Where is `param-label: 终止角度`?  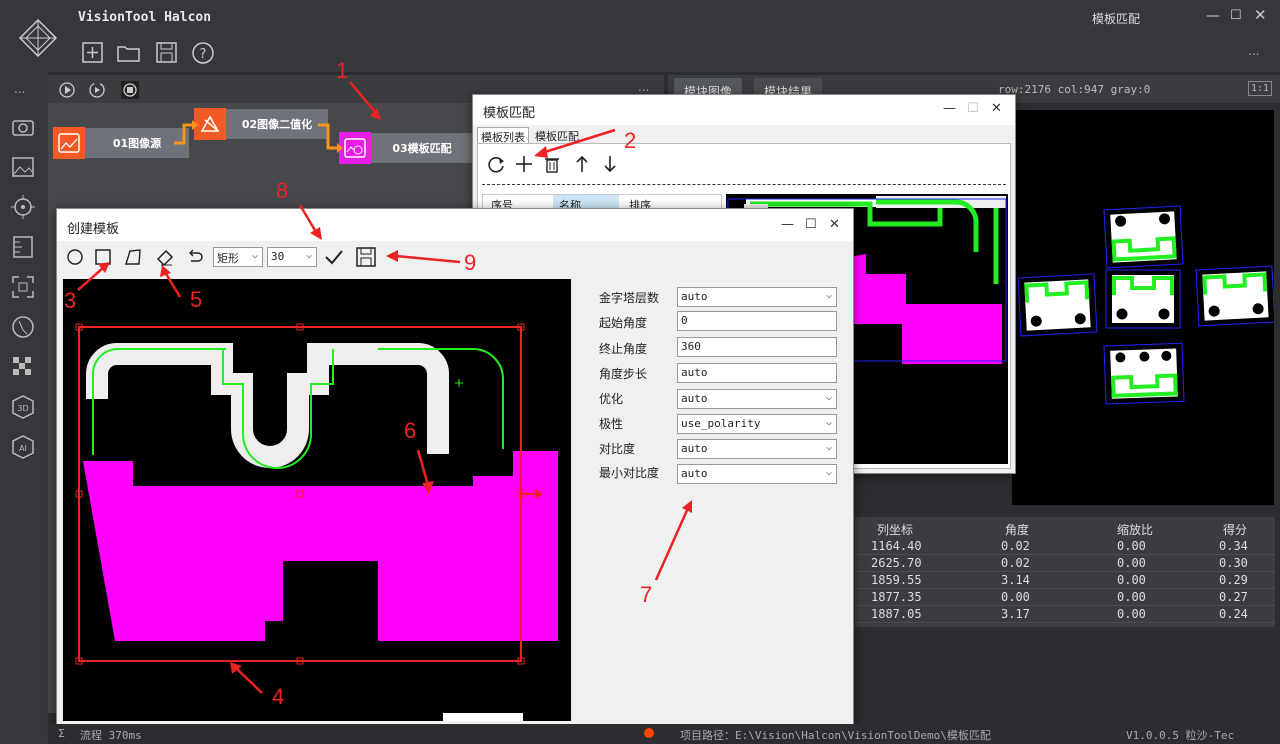
param-label: 终止角度 is located at coordinates (623, 349).